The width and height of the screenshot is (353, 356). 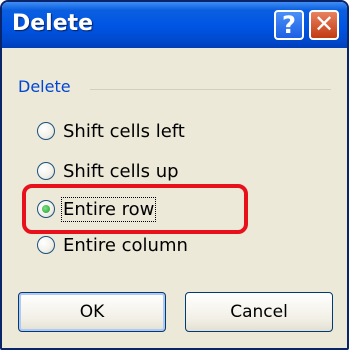 I want to click on option-shift-cells-up: Shift cells up, so click(x=108, y=171).